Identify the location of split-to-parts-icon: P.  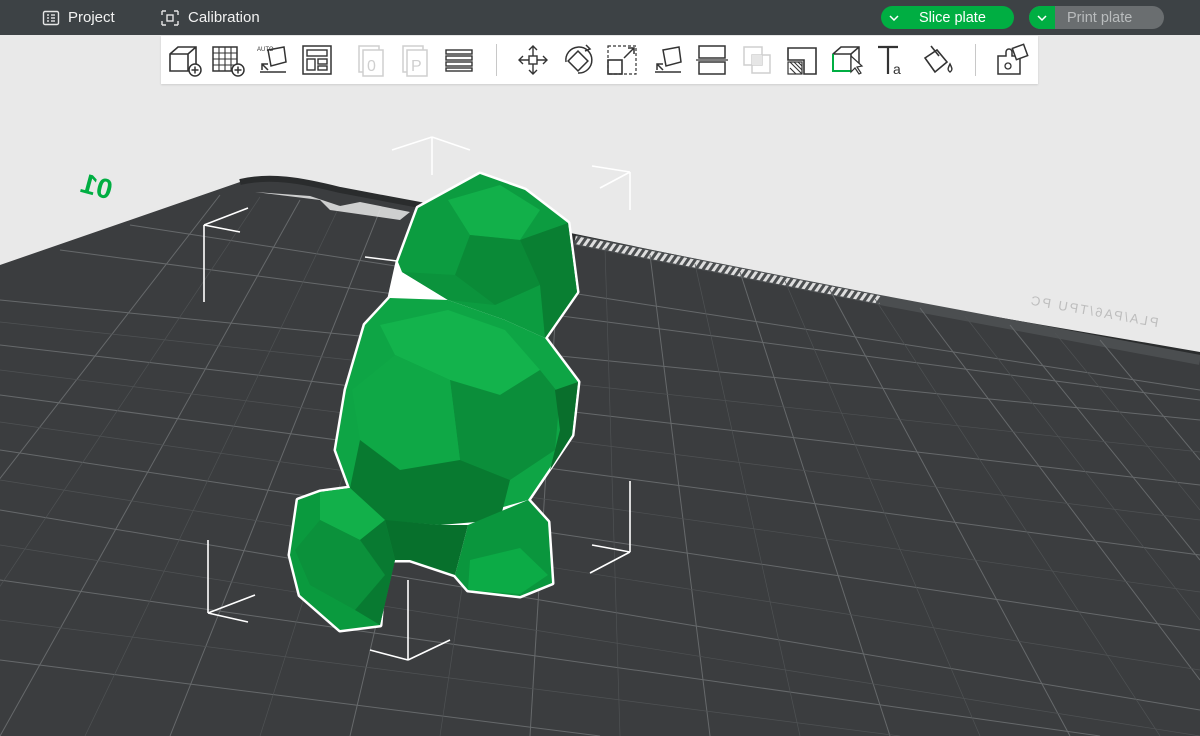
(415, 61).